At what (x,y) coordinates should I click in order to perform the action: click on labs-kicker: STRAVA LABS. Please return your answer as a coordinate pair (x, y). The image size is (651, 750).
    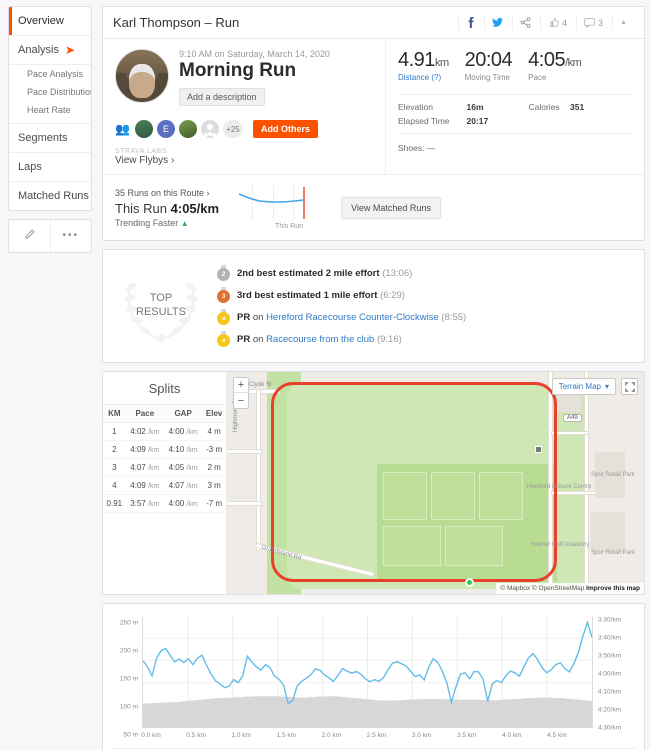
    Looking at the image, I should click on (141, 151).